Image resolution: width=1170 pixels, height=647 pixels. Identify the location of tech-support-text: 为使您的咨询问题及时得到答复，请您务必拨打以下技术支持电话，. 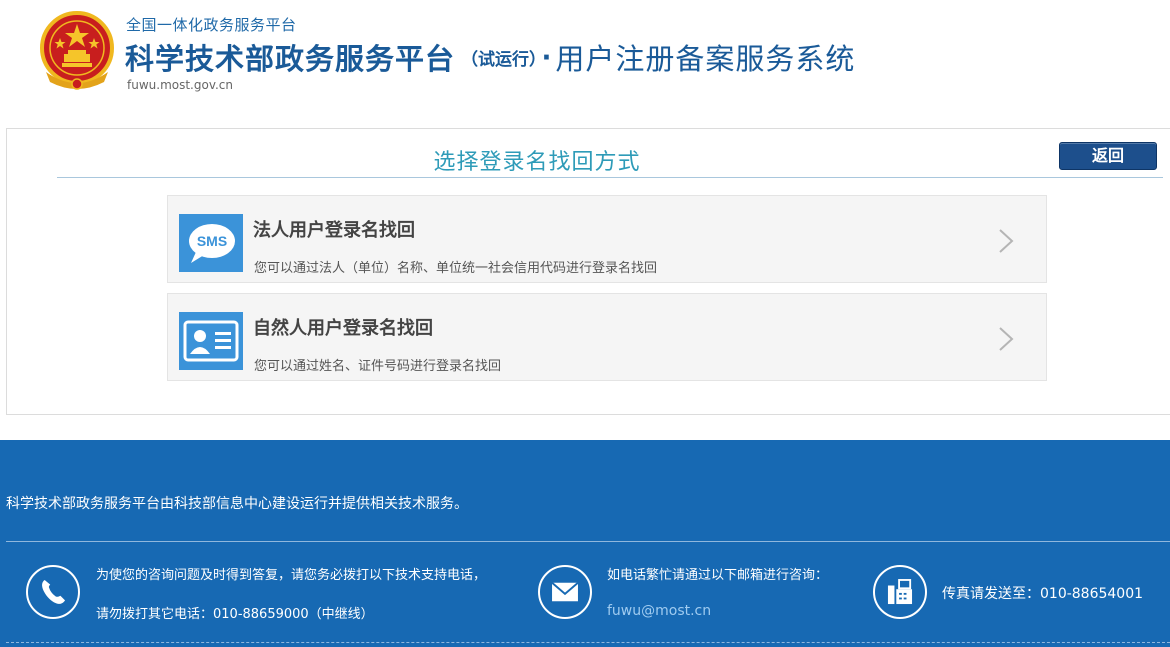
(291, 575).